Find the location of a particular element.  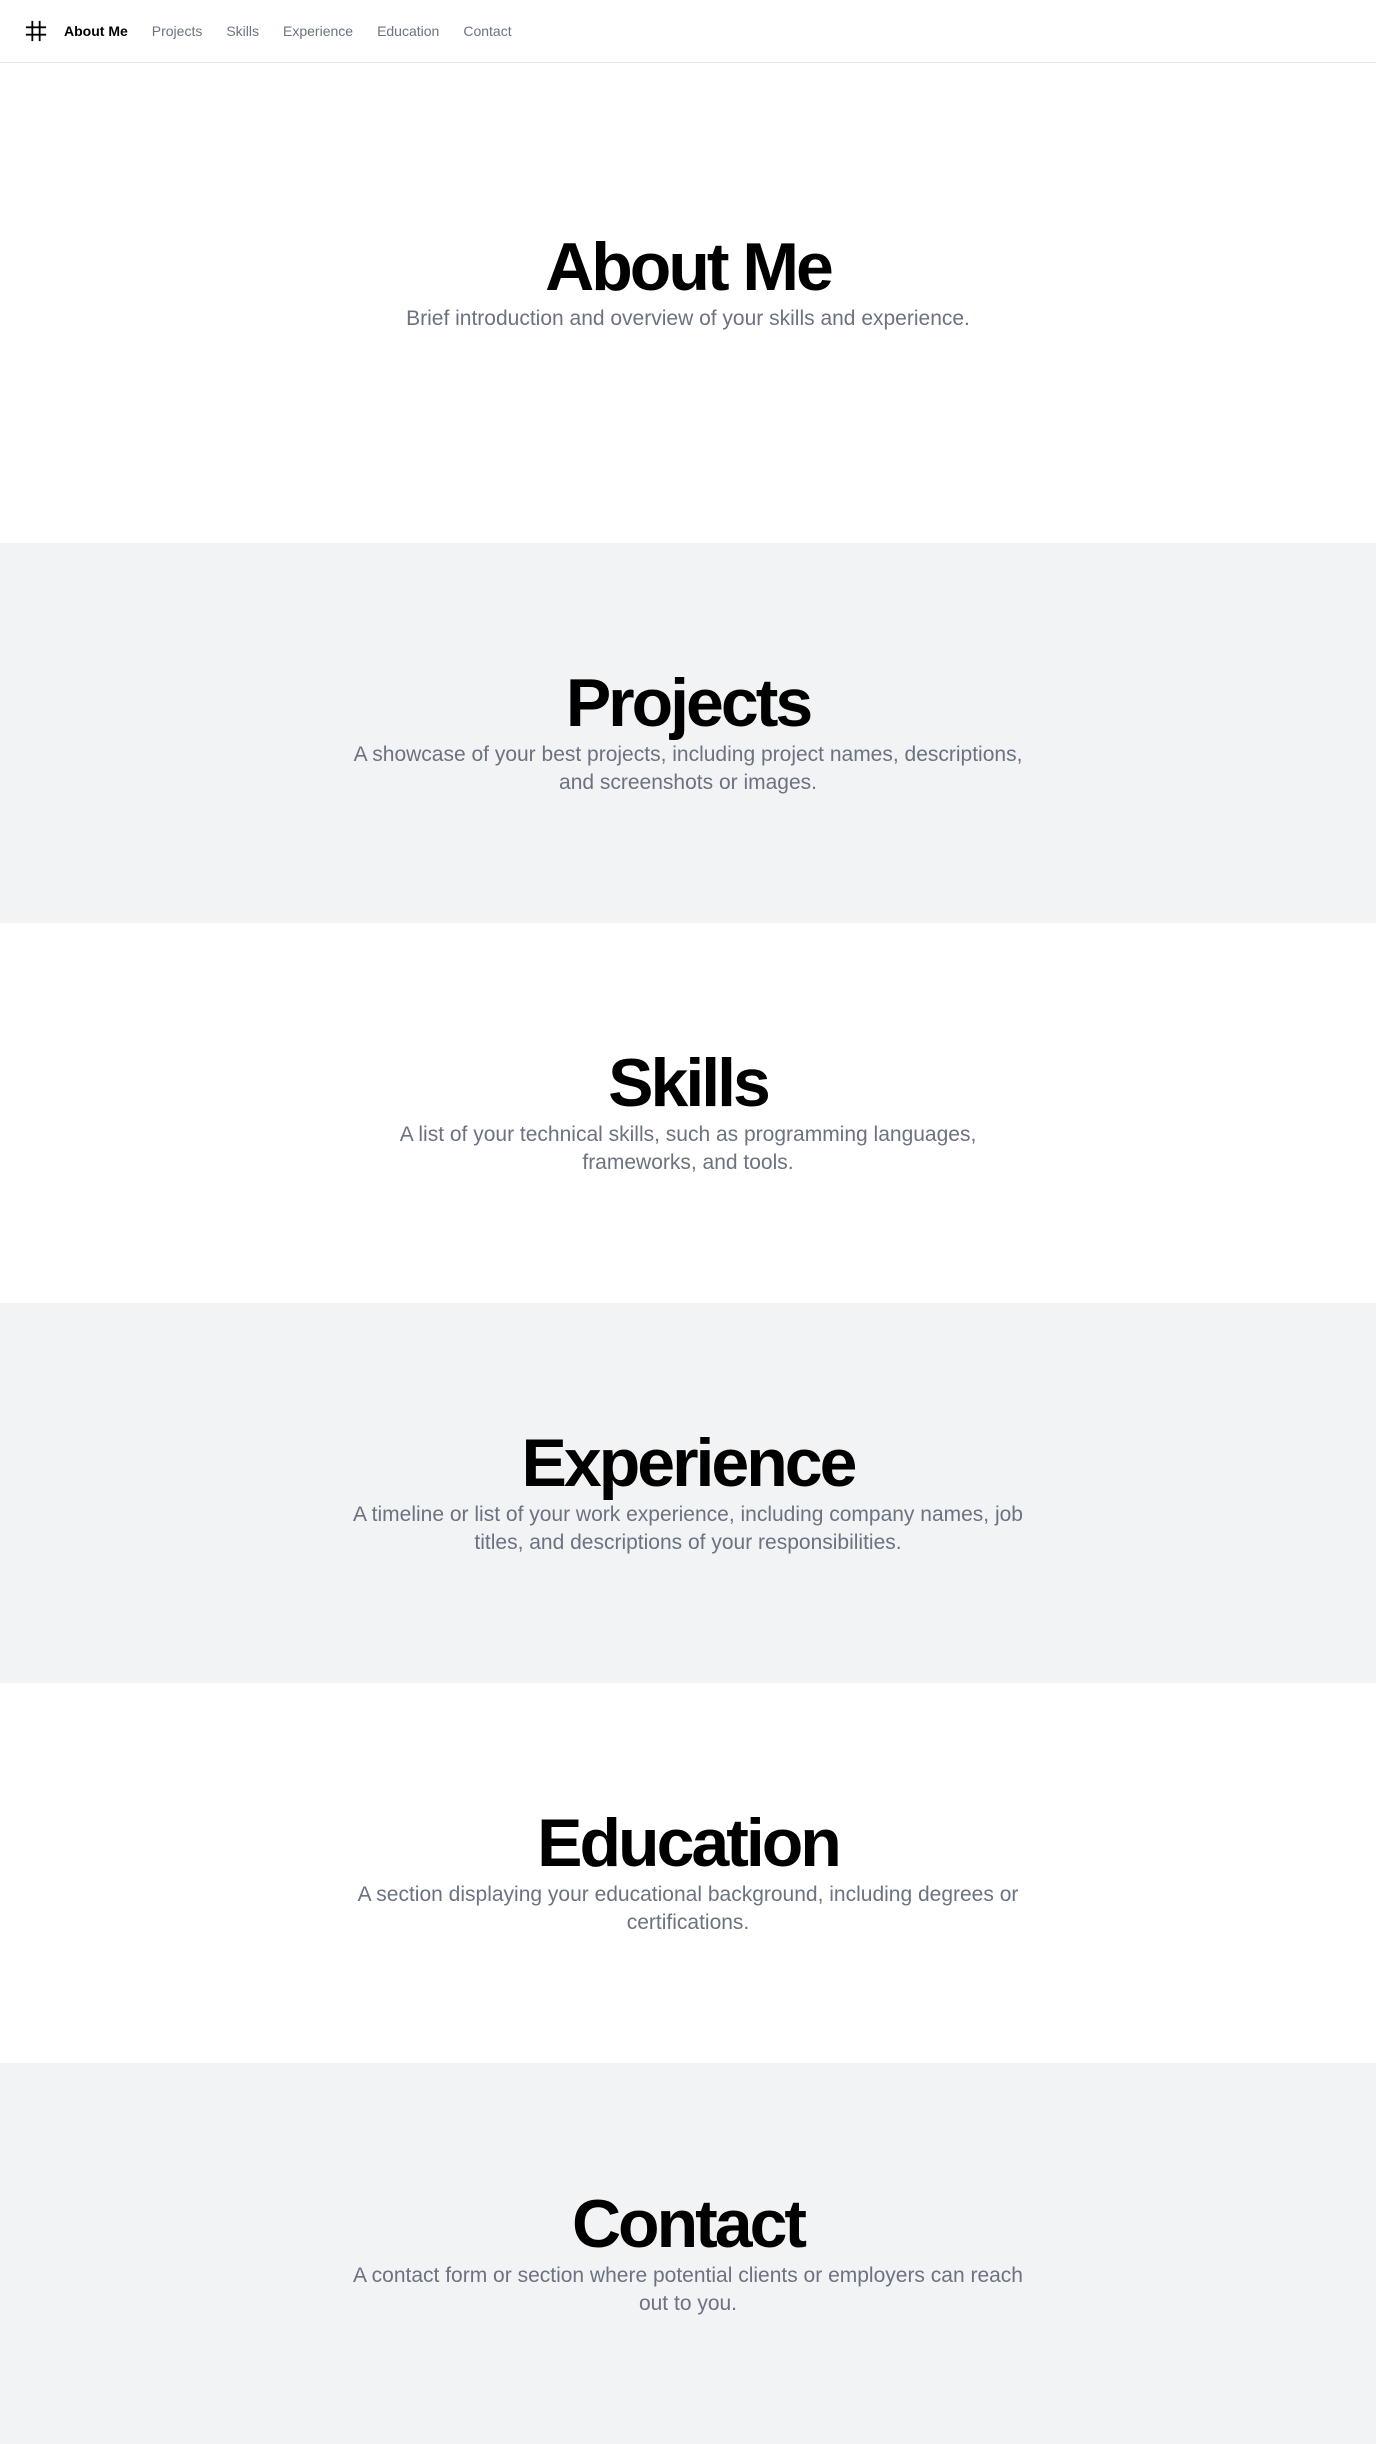

nav-link-contact: Contact is located at coordinates (487, 31).